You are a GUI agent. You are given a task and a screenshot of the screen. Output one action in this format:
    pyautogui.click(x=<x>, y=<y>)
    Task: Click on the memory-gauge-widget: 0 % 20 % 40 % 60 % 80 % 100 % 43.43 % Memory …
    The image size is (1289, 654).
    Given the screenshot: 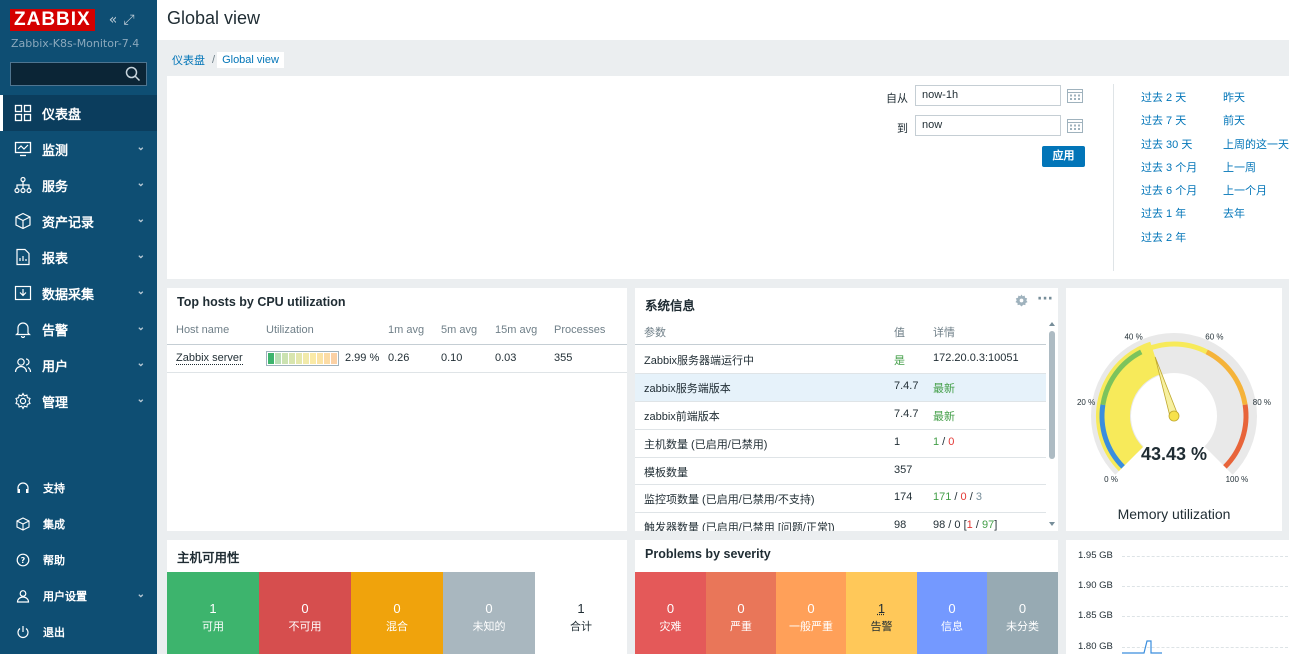 What is the action you would take?
    pyautogui.click(x=1174, y=409)
    